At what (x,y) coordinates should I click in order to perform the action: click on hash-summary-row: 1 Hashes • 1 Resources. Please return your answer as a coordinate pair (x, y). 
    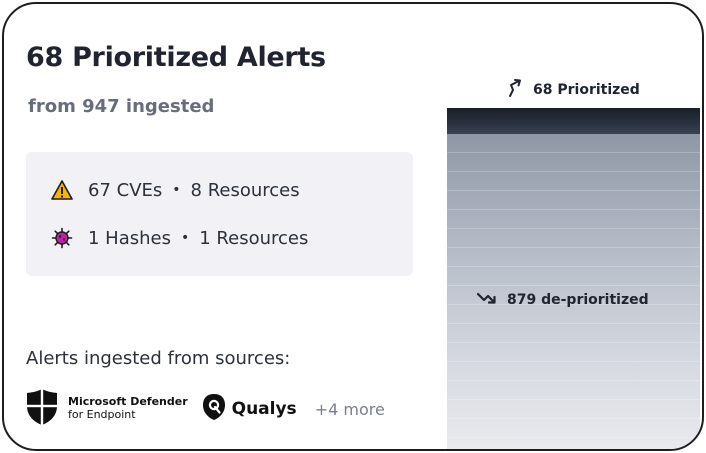
    Looking at the image, I should click on (179, 238).